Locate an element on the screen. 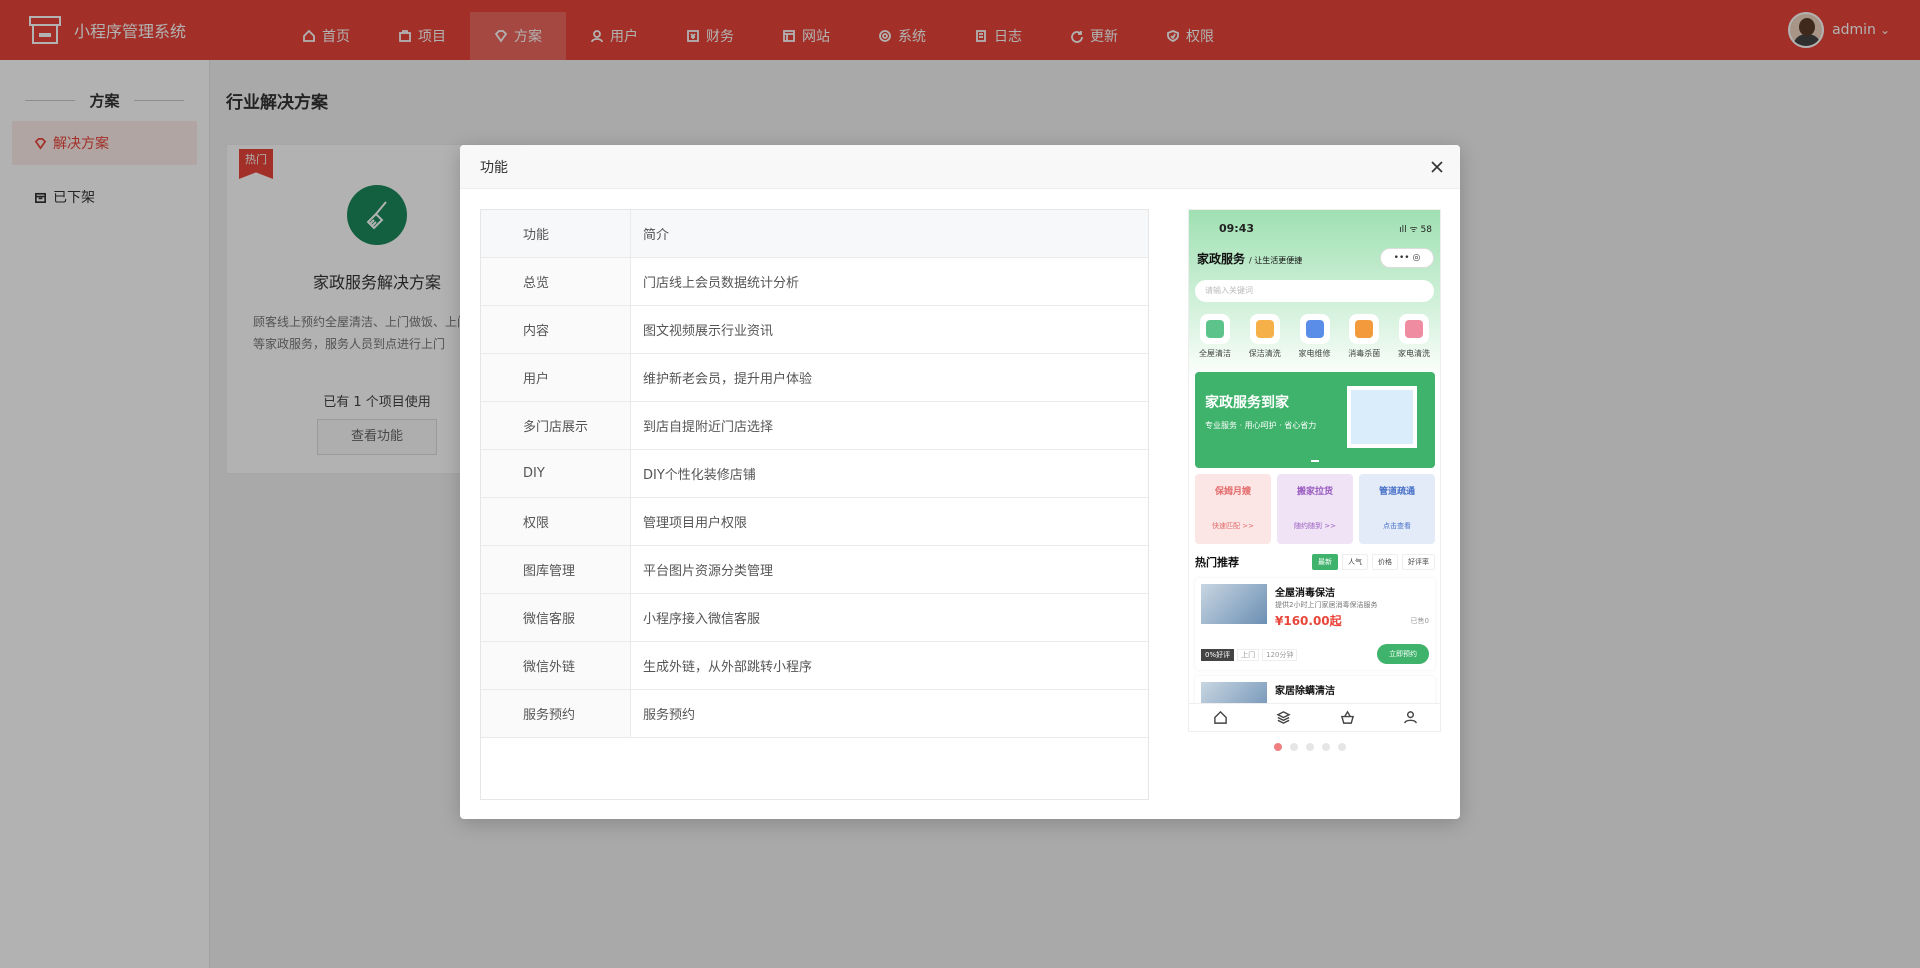 The height and width of the screenshot is (968, 1920). preview-capsule: ••• ◎ is located at coordinates (1407, 258).